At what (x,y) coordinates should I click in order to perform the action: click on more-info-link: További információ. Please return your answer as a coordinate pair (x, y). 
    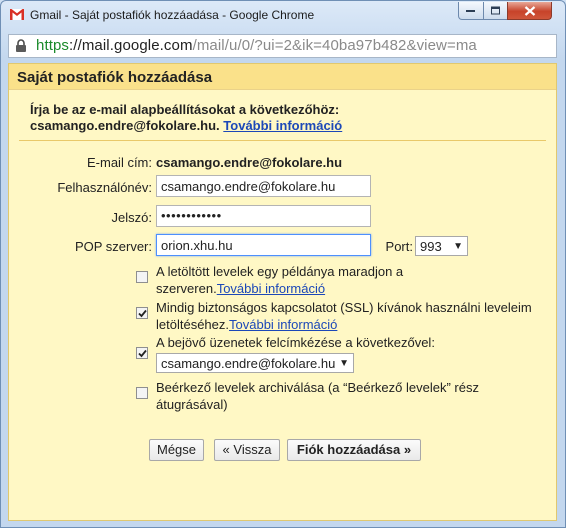
    Looking at the image, I should click on (282, 125).